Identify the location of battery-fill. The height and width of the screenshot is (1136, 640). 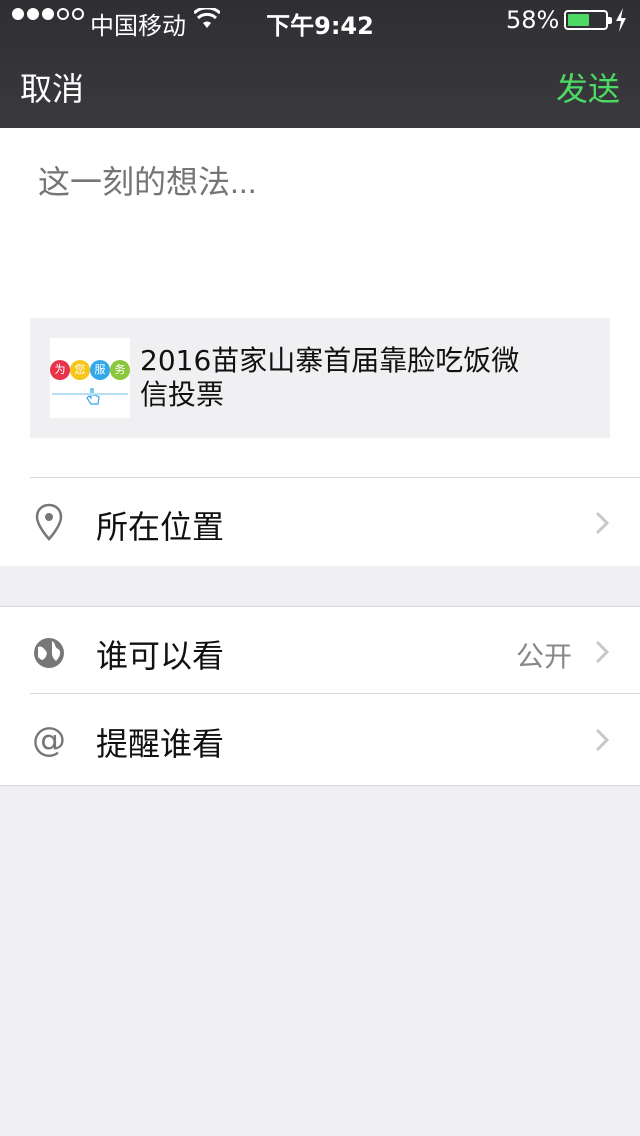
(578, 20).